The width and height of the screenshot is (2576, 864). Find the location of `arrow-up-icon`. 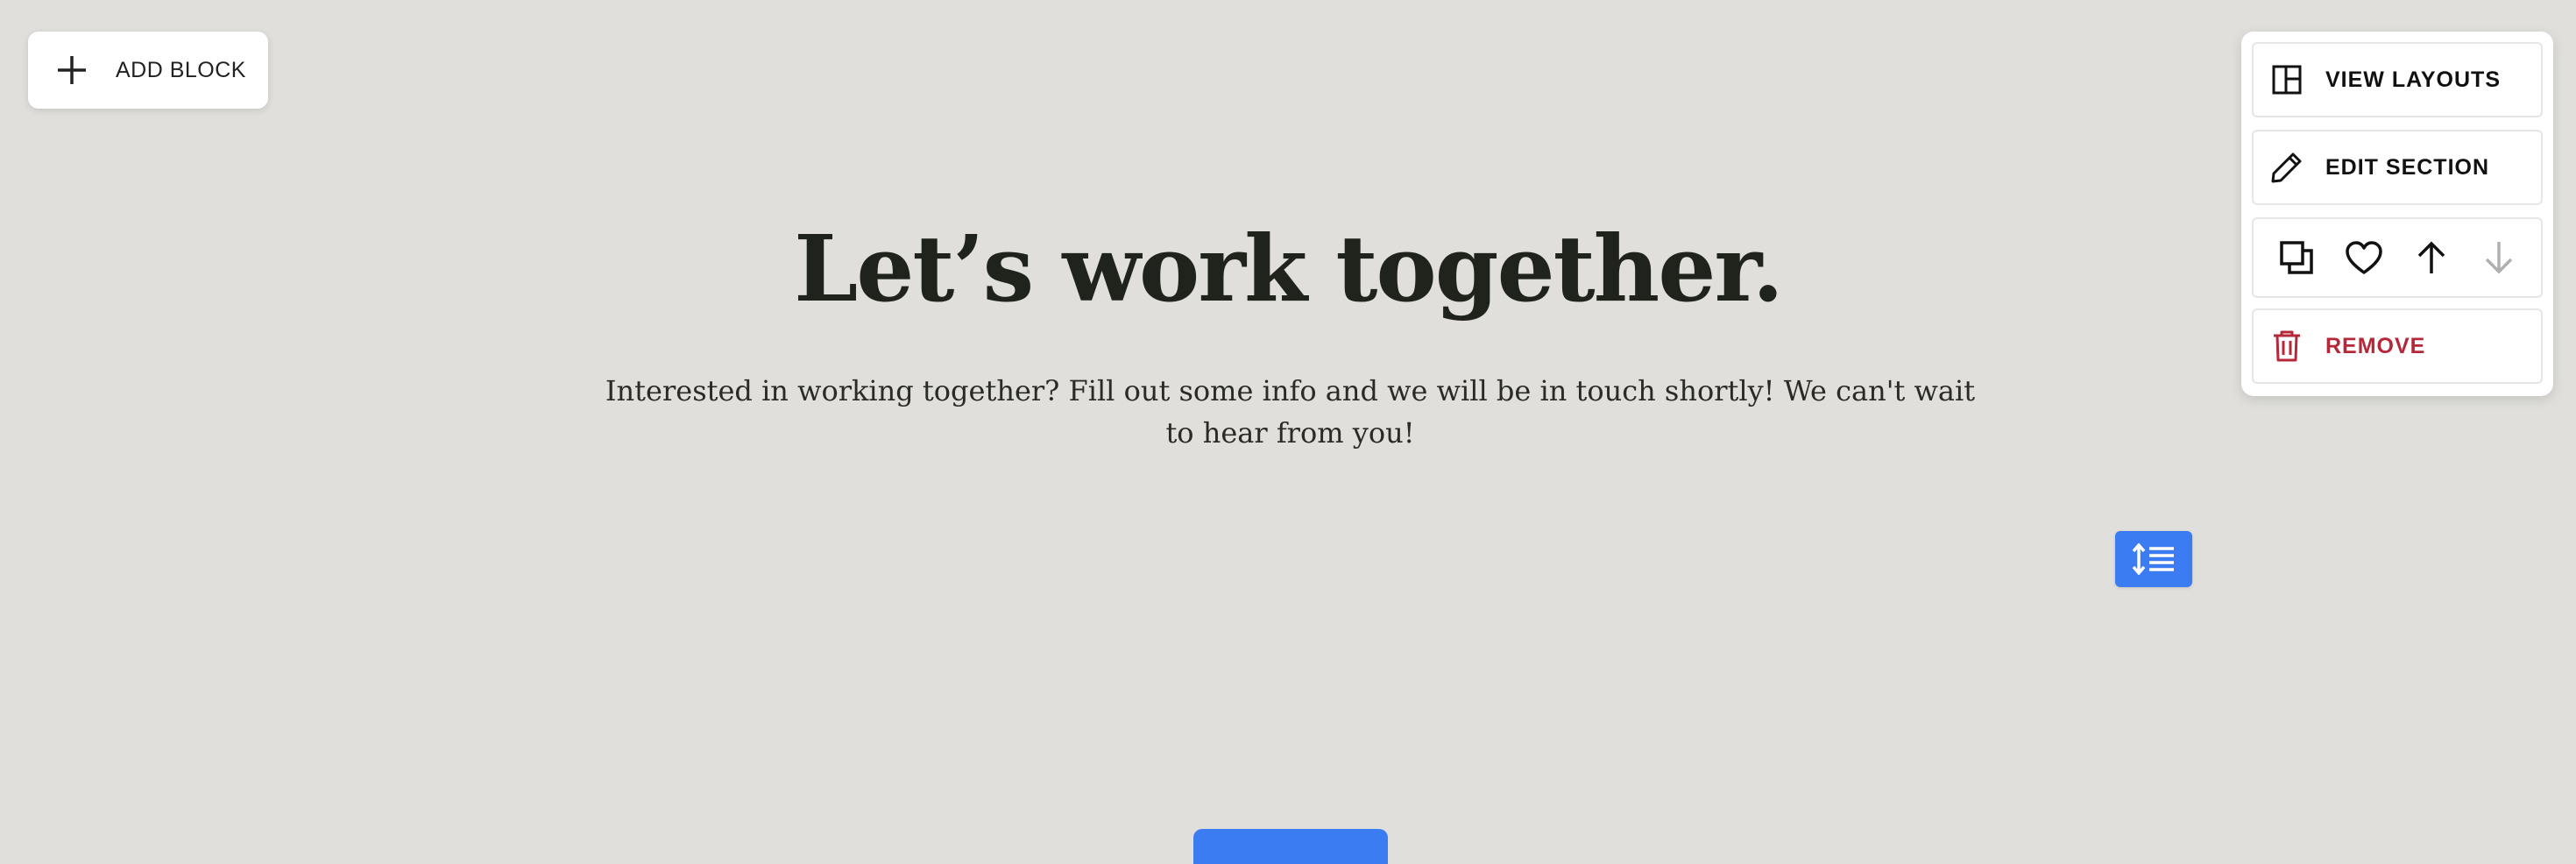

arrow-up-icon is located at coordinates (2431, 257).